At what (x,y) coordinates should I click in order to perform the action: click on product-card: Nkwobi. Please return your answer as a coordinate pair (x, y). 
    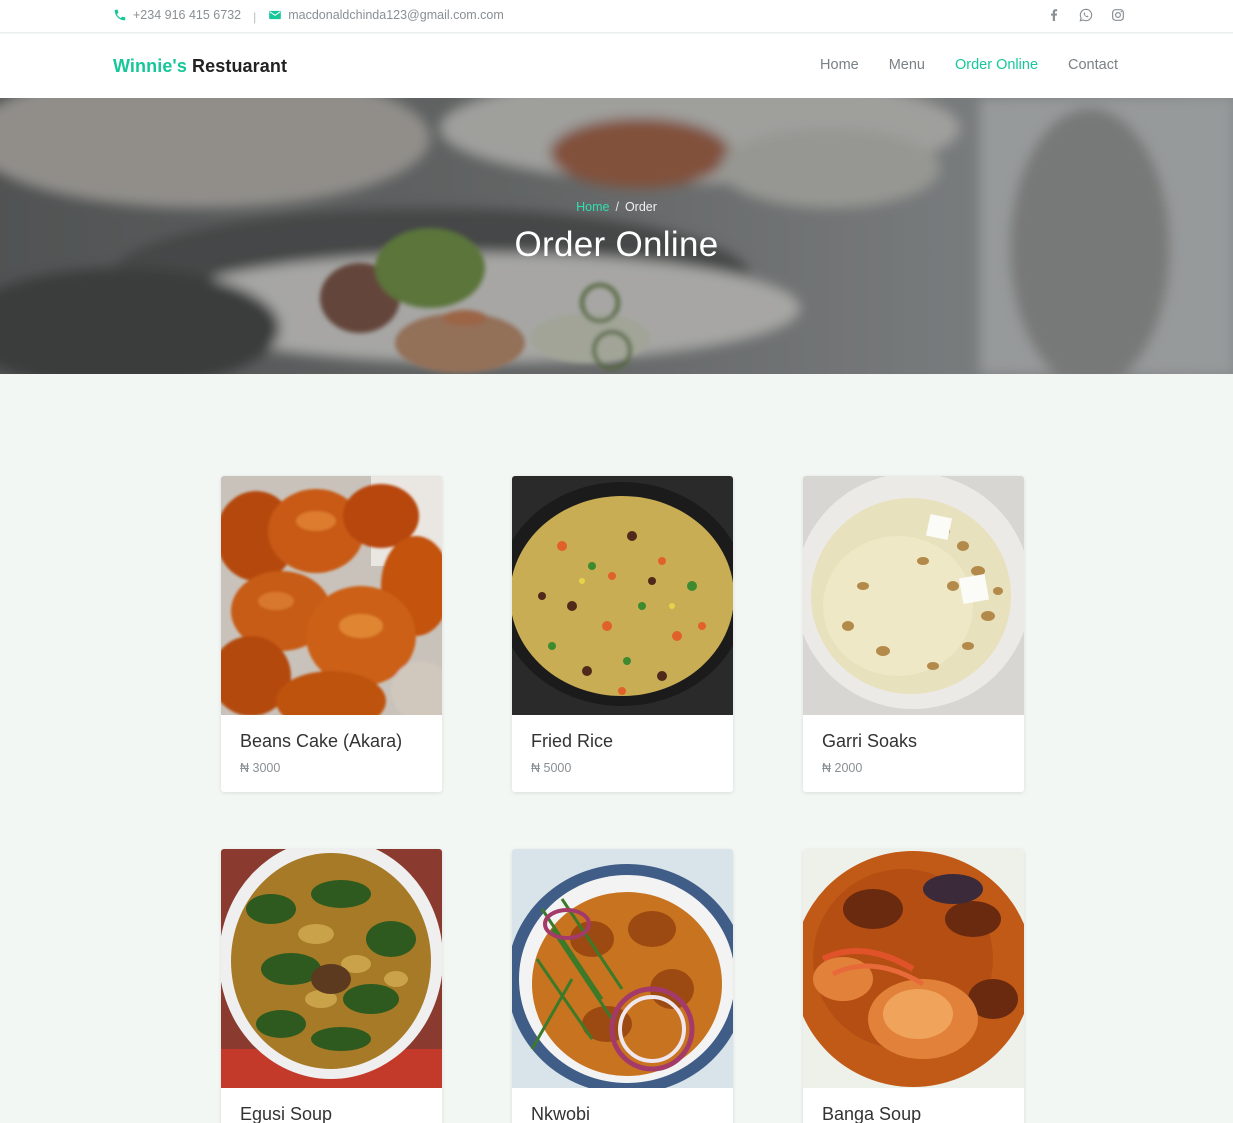
    Looking at the image, I should click on (622, 986).